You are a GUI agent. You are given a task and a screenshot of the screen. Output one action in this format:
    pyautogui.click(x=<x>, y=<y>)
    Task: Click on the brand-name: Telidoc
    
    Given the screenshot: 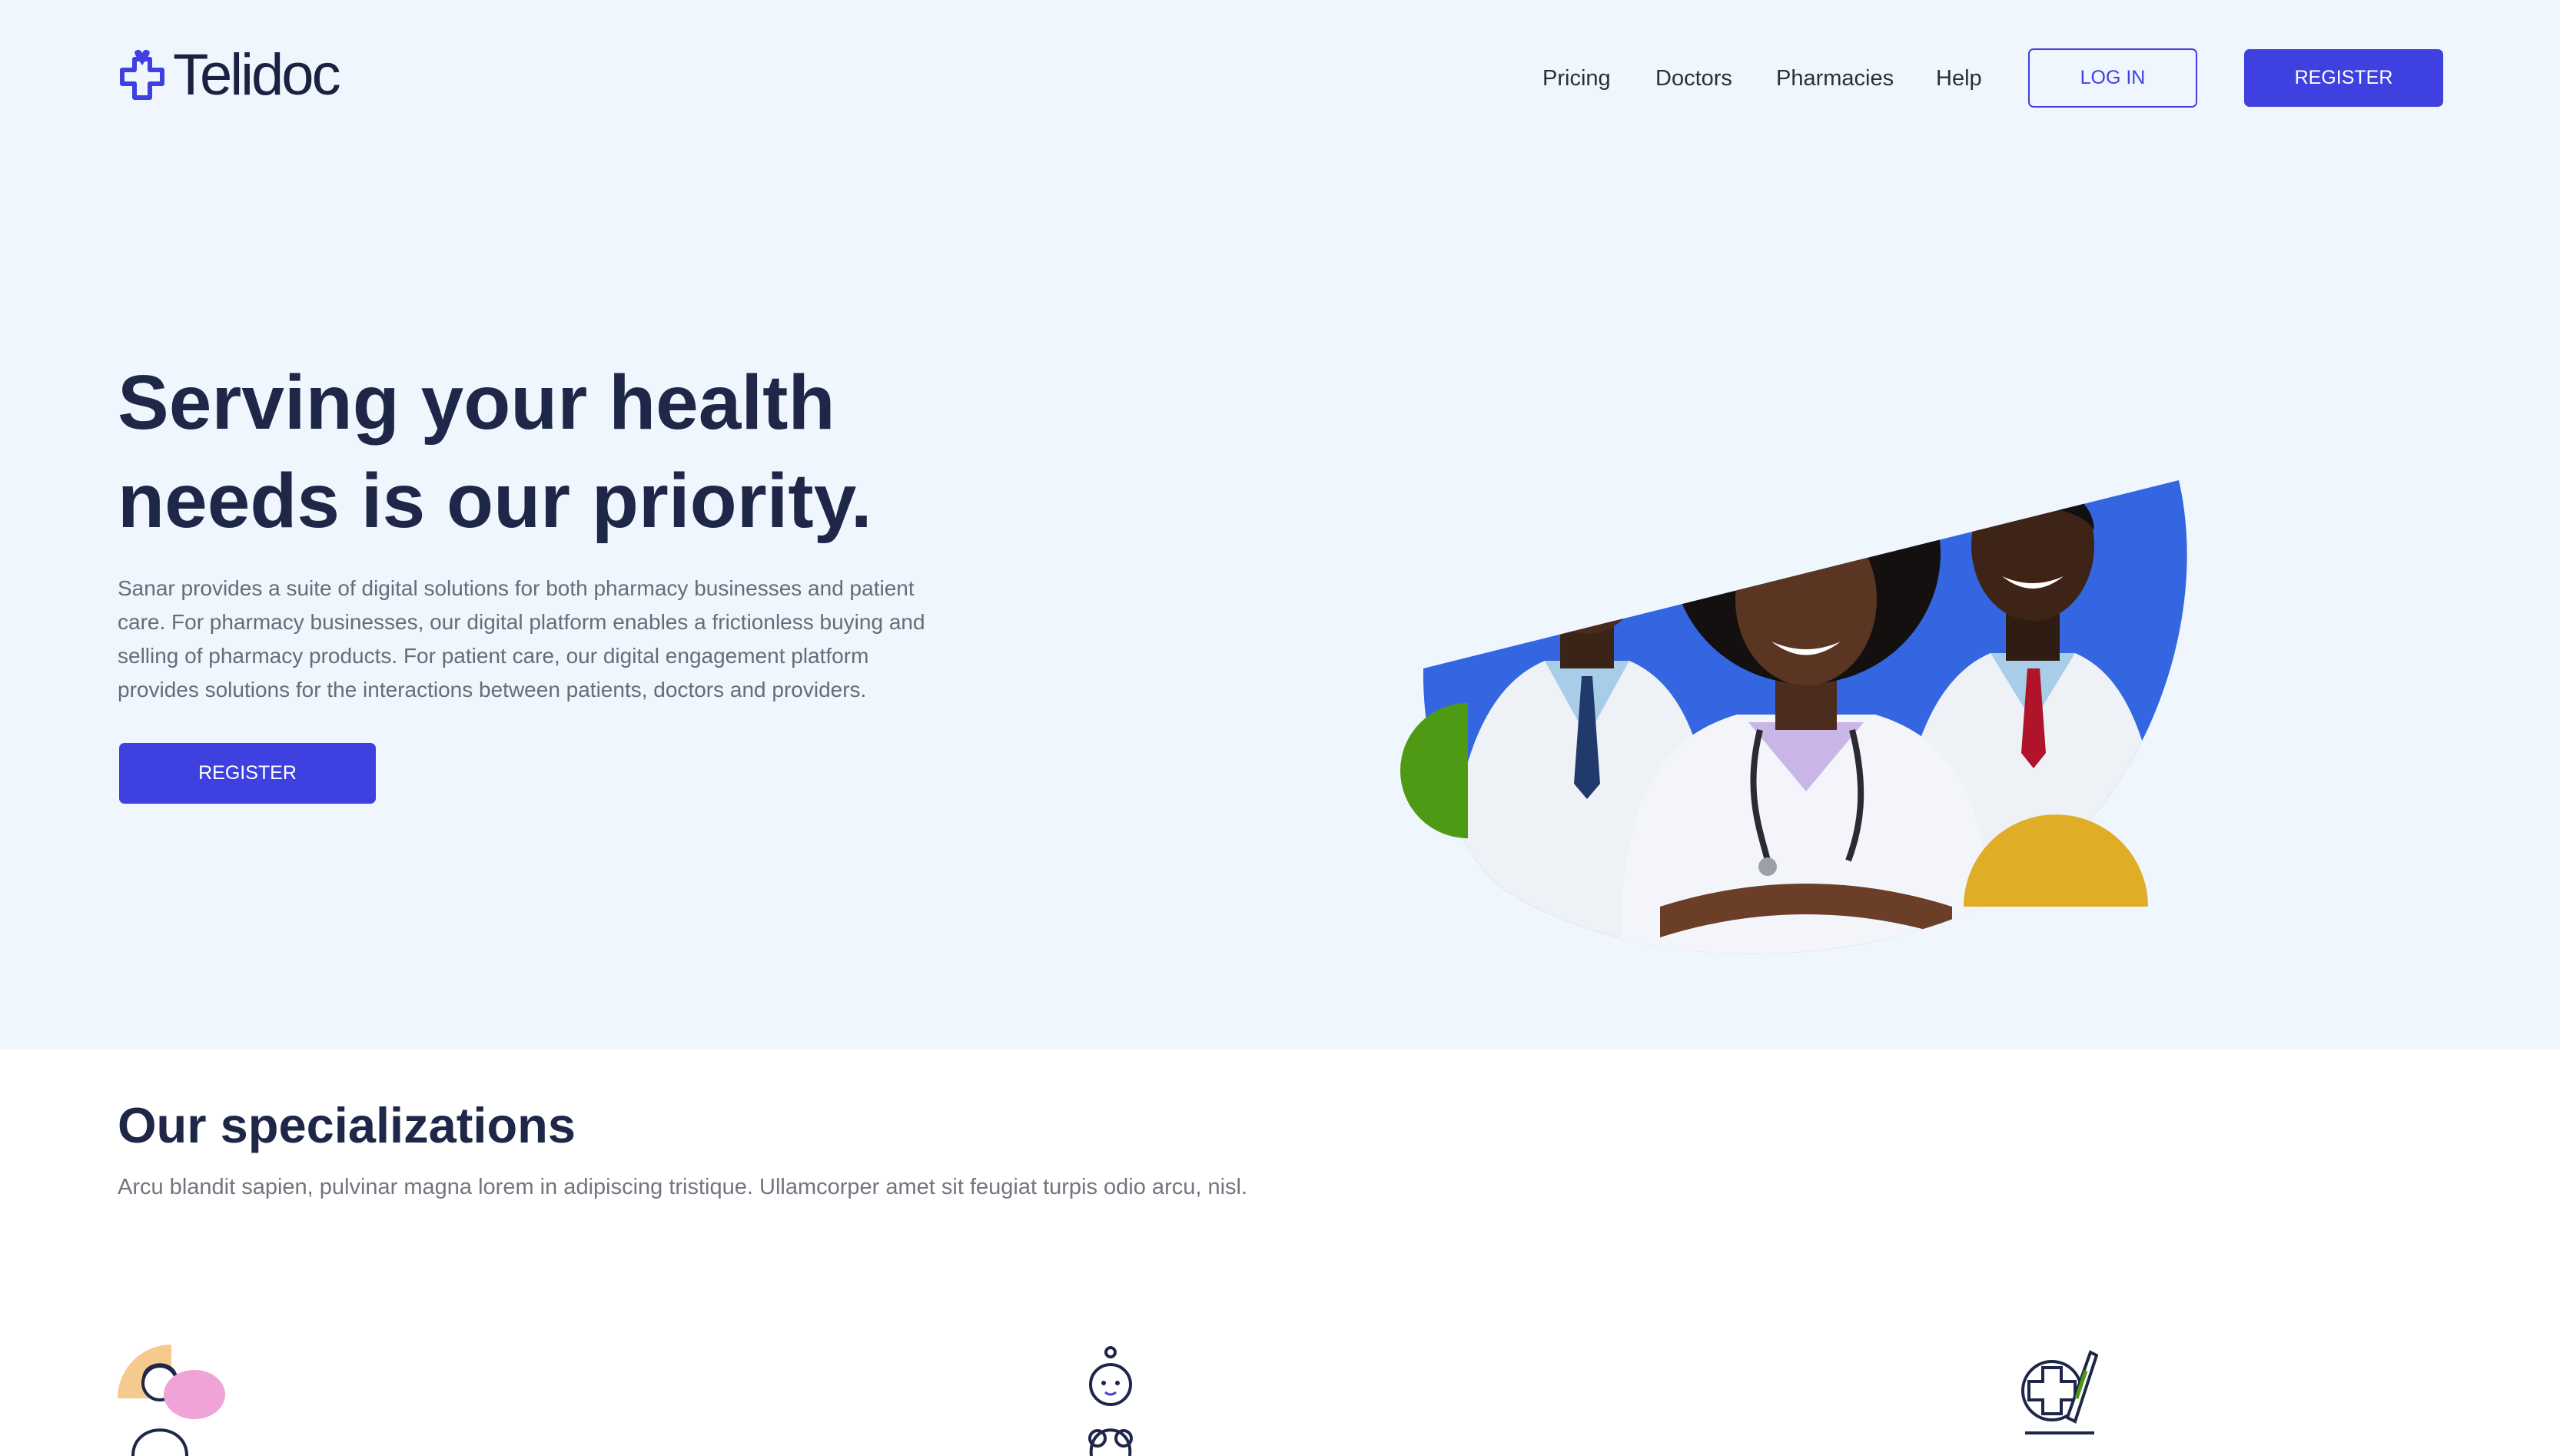 What is the action you would take?
    pyautogui.click(x=257, y=75)
    